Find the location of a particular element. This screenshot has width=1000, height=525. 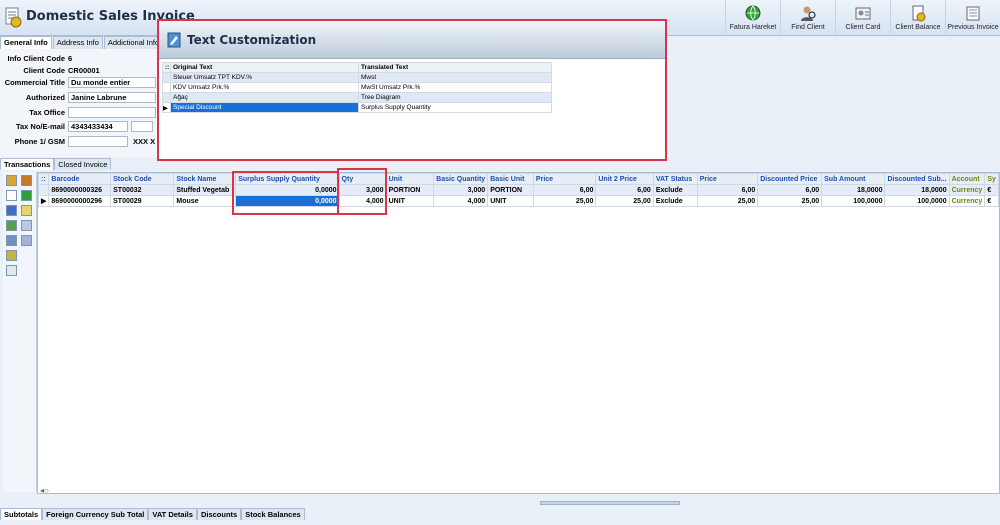

authorized-input: Janine Labrune is located at coordinates (112, 97).